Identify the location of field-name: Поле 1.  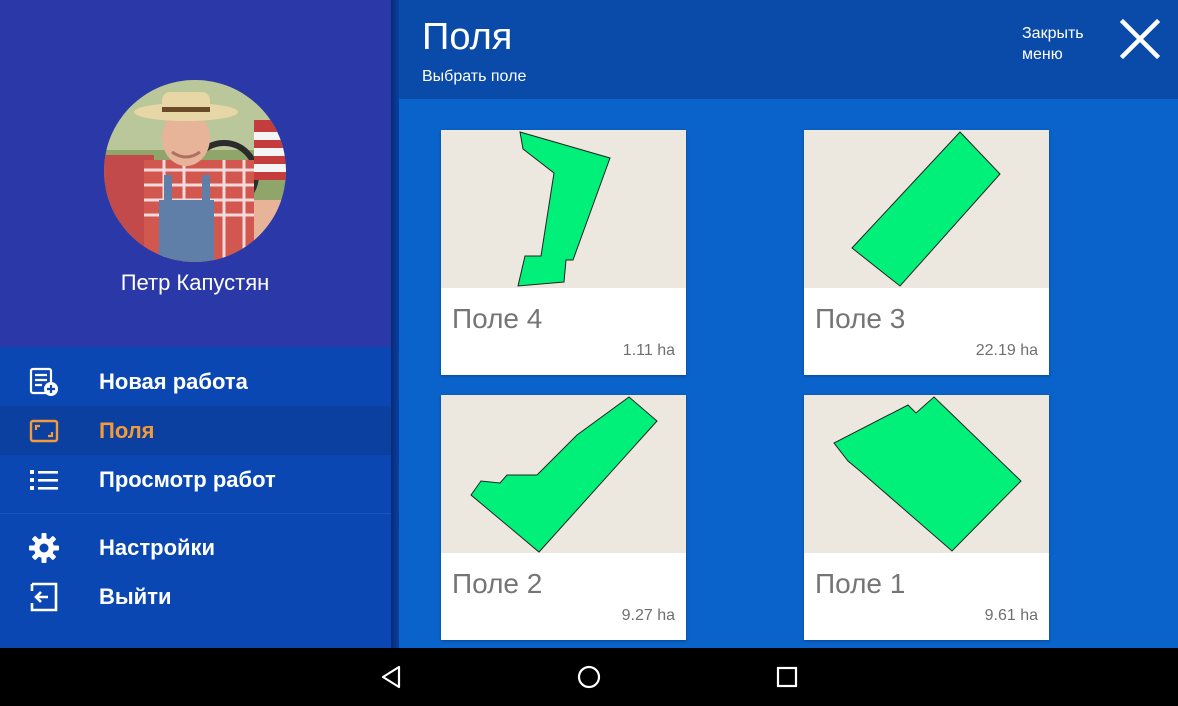
(860, 583).